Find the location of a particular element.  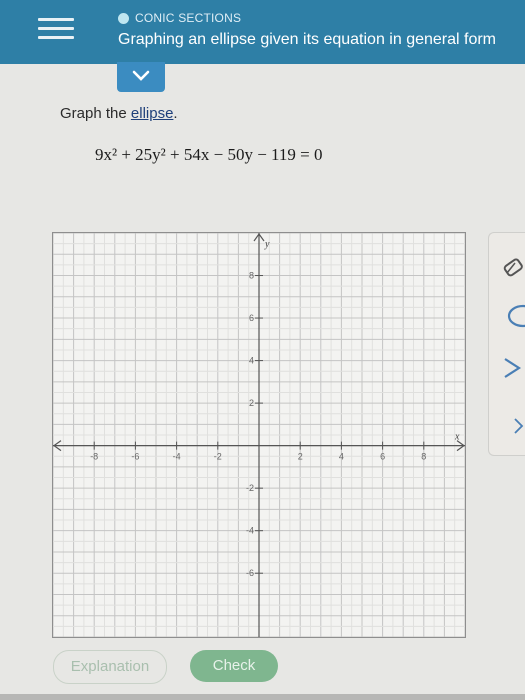

question-prompt: Graph the ellipse. is located at coordinates (119, 113).